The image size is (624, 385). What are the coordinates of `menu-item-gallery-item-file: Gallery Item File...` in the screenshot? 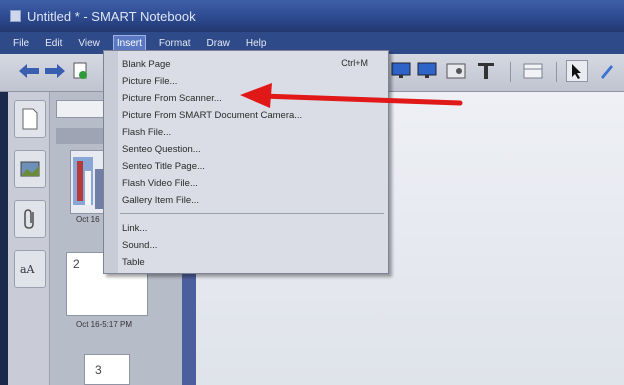 It's located at (160, 200).